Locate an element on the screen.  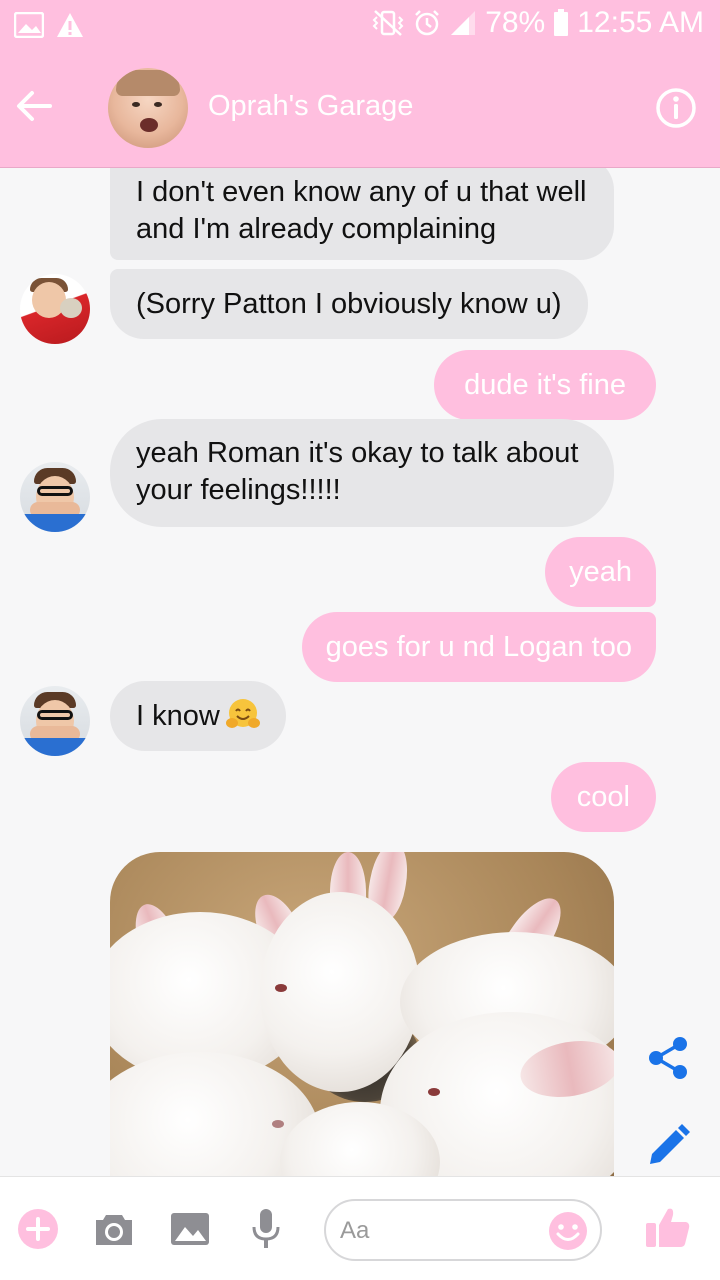
group-avatar is located at coordinates (148, 108).